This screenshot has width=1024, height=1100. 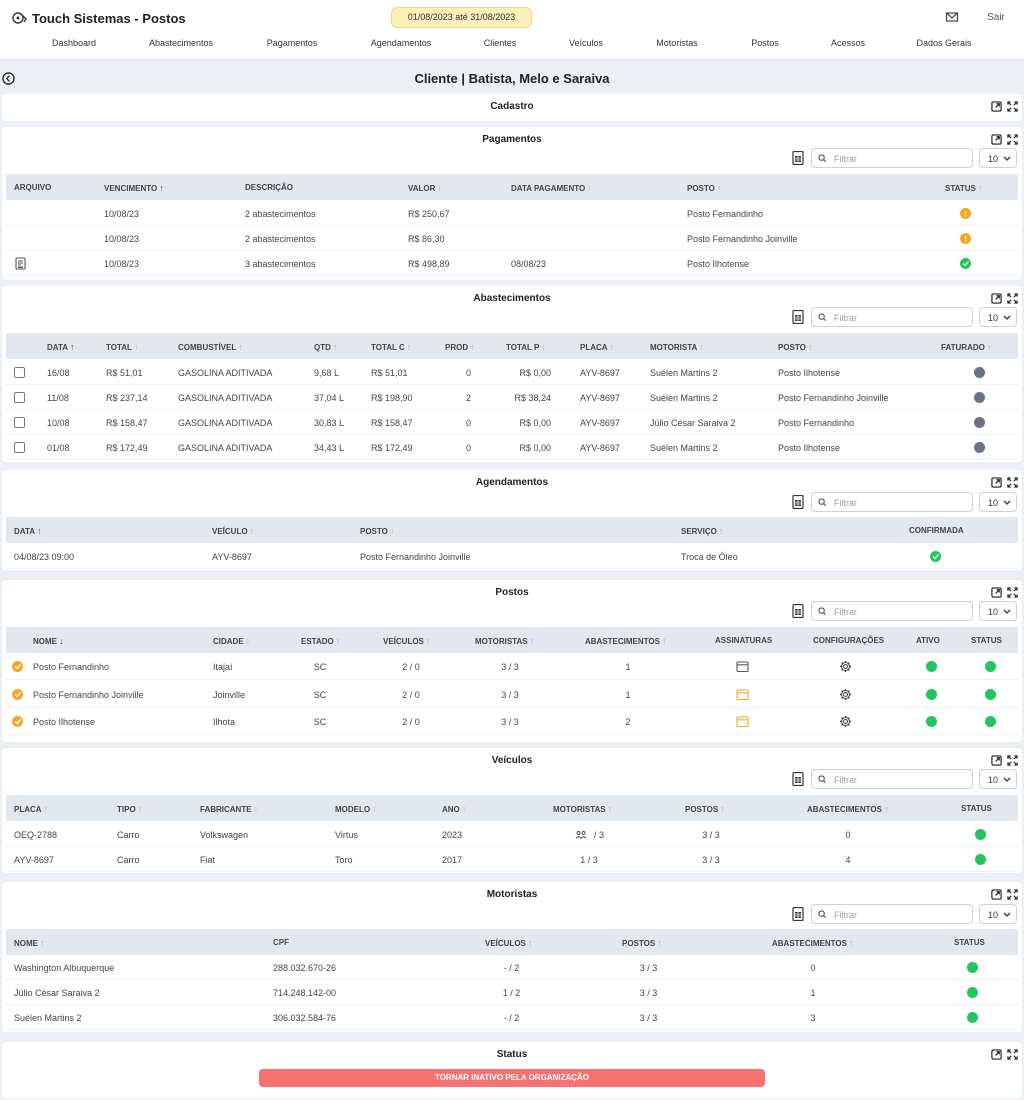 What do you see at coordinates (500, 43) in the screenshot?
I see `nav-clientes: Clientes` at bounding box center [500, 43].